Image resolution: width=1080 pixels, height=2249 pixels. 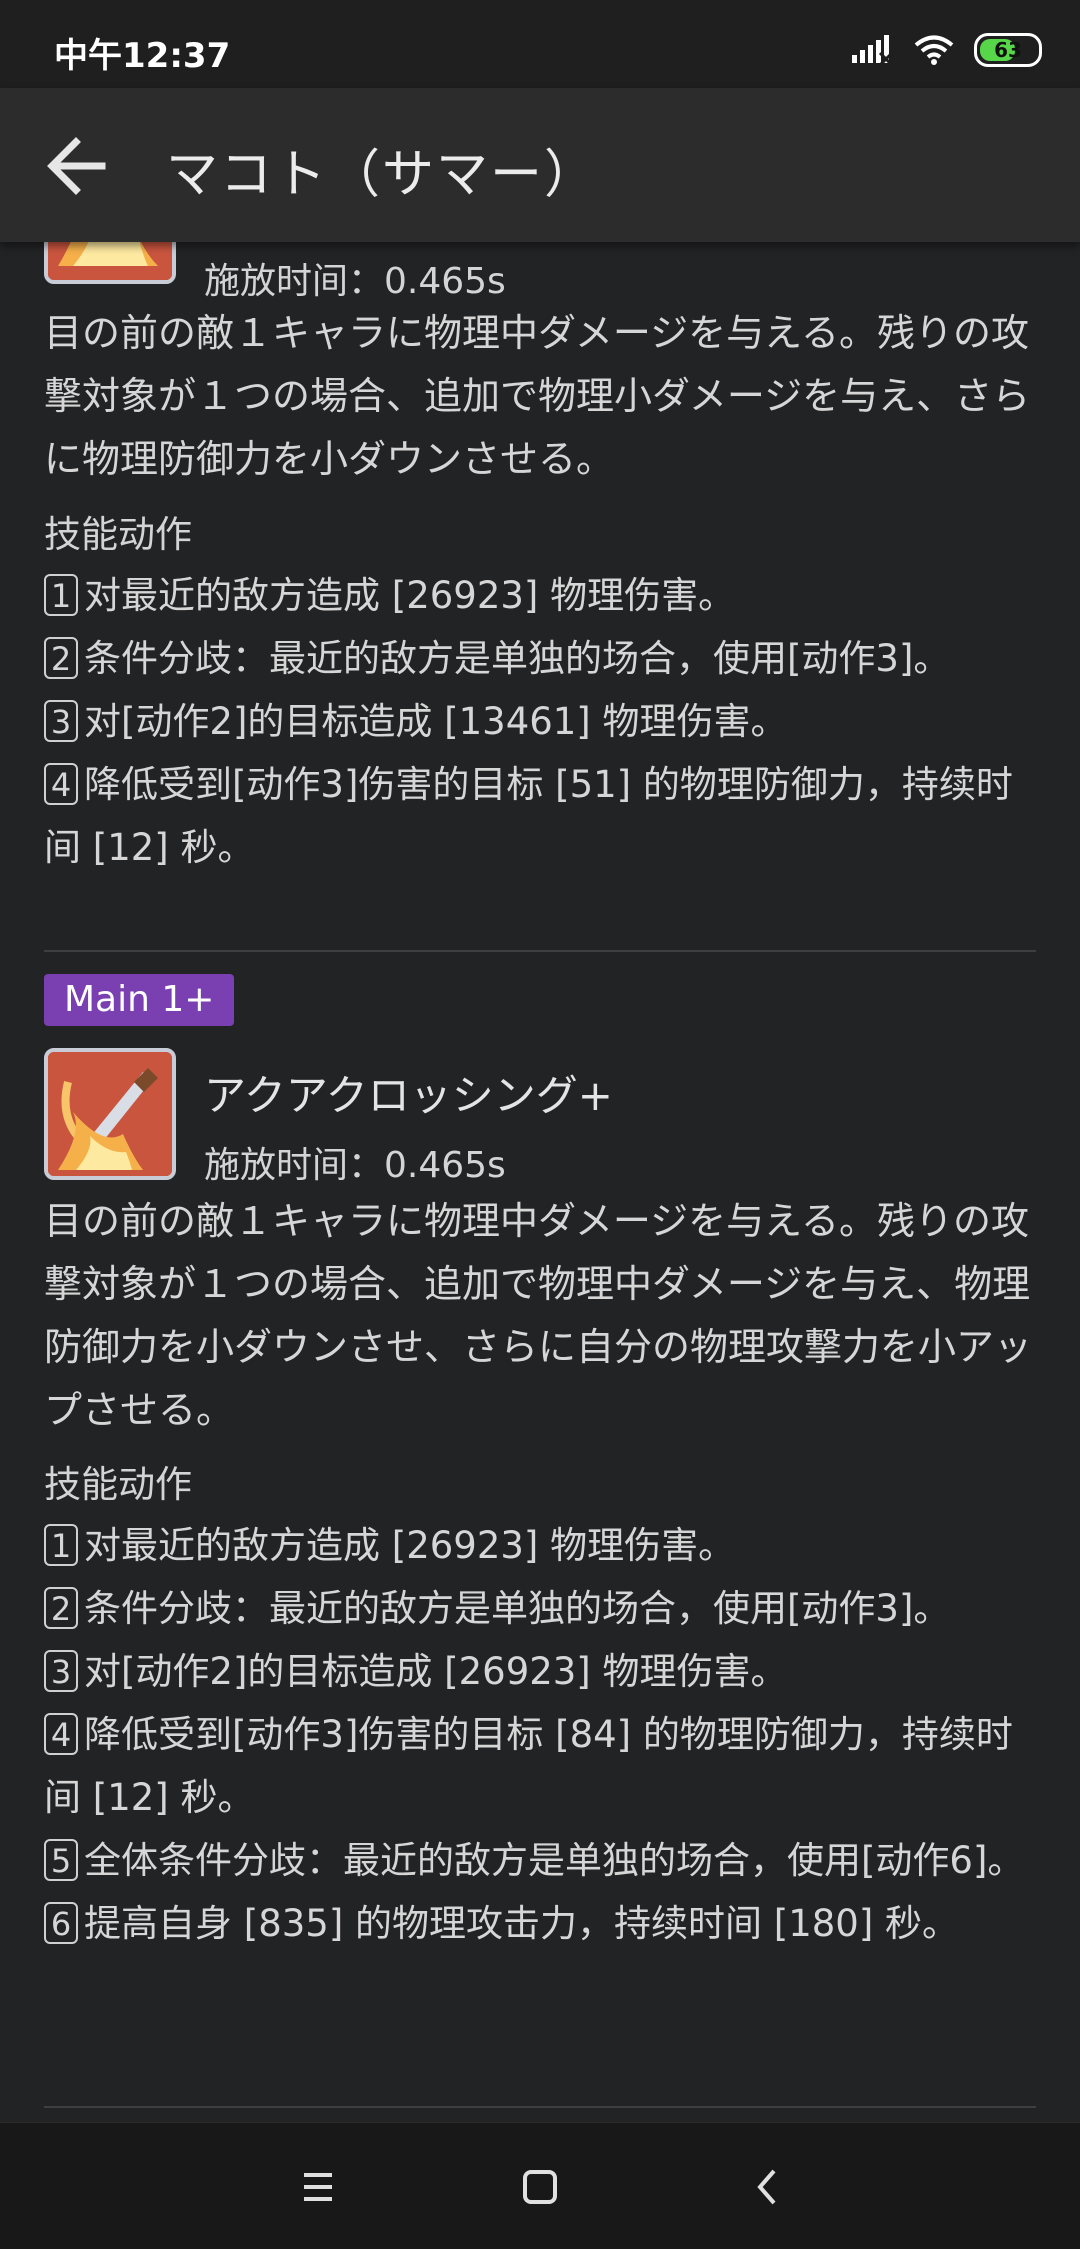 What do you see at coordinates (873, 50) in the screenshot?
I see `signal-icon` at bounding box center [873, 50].